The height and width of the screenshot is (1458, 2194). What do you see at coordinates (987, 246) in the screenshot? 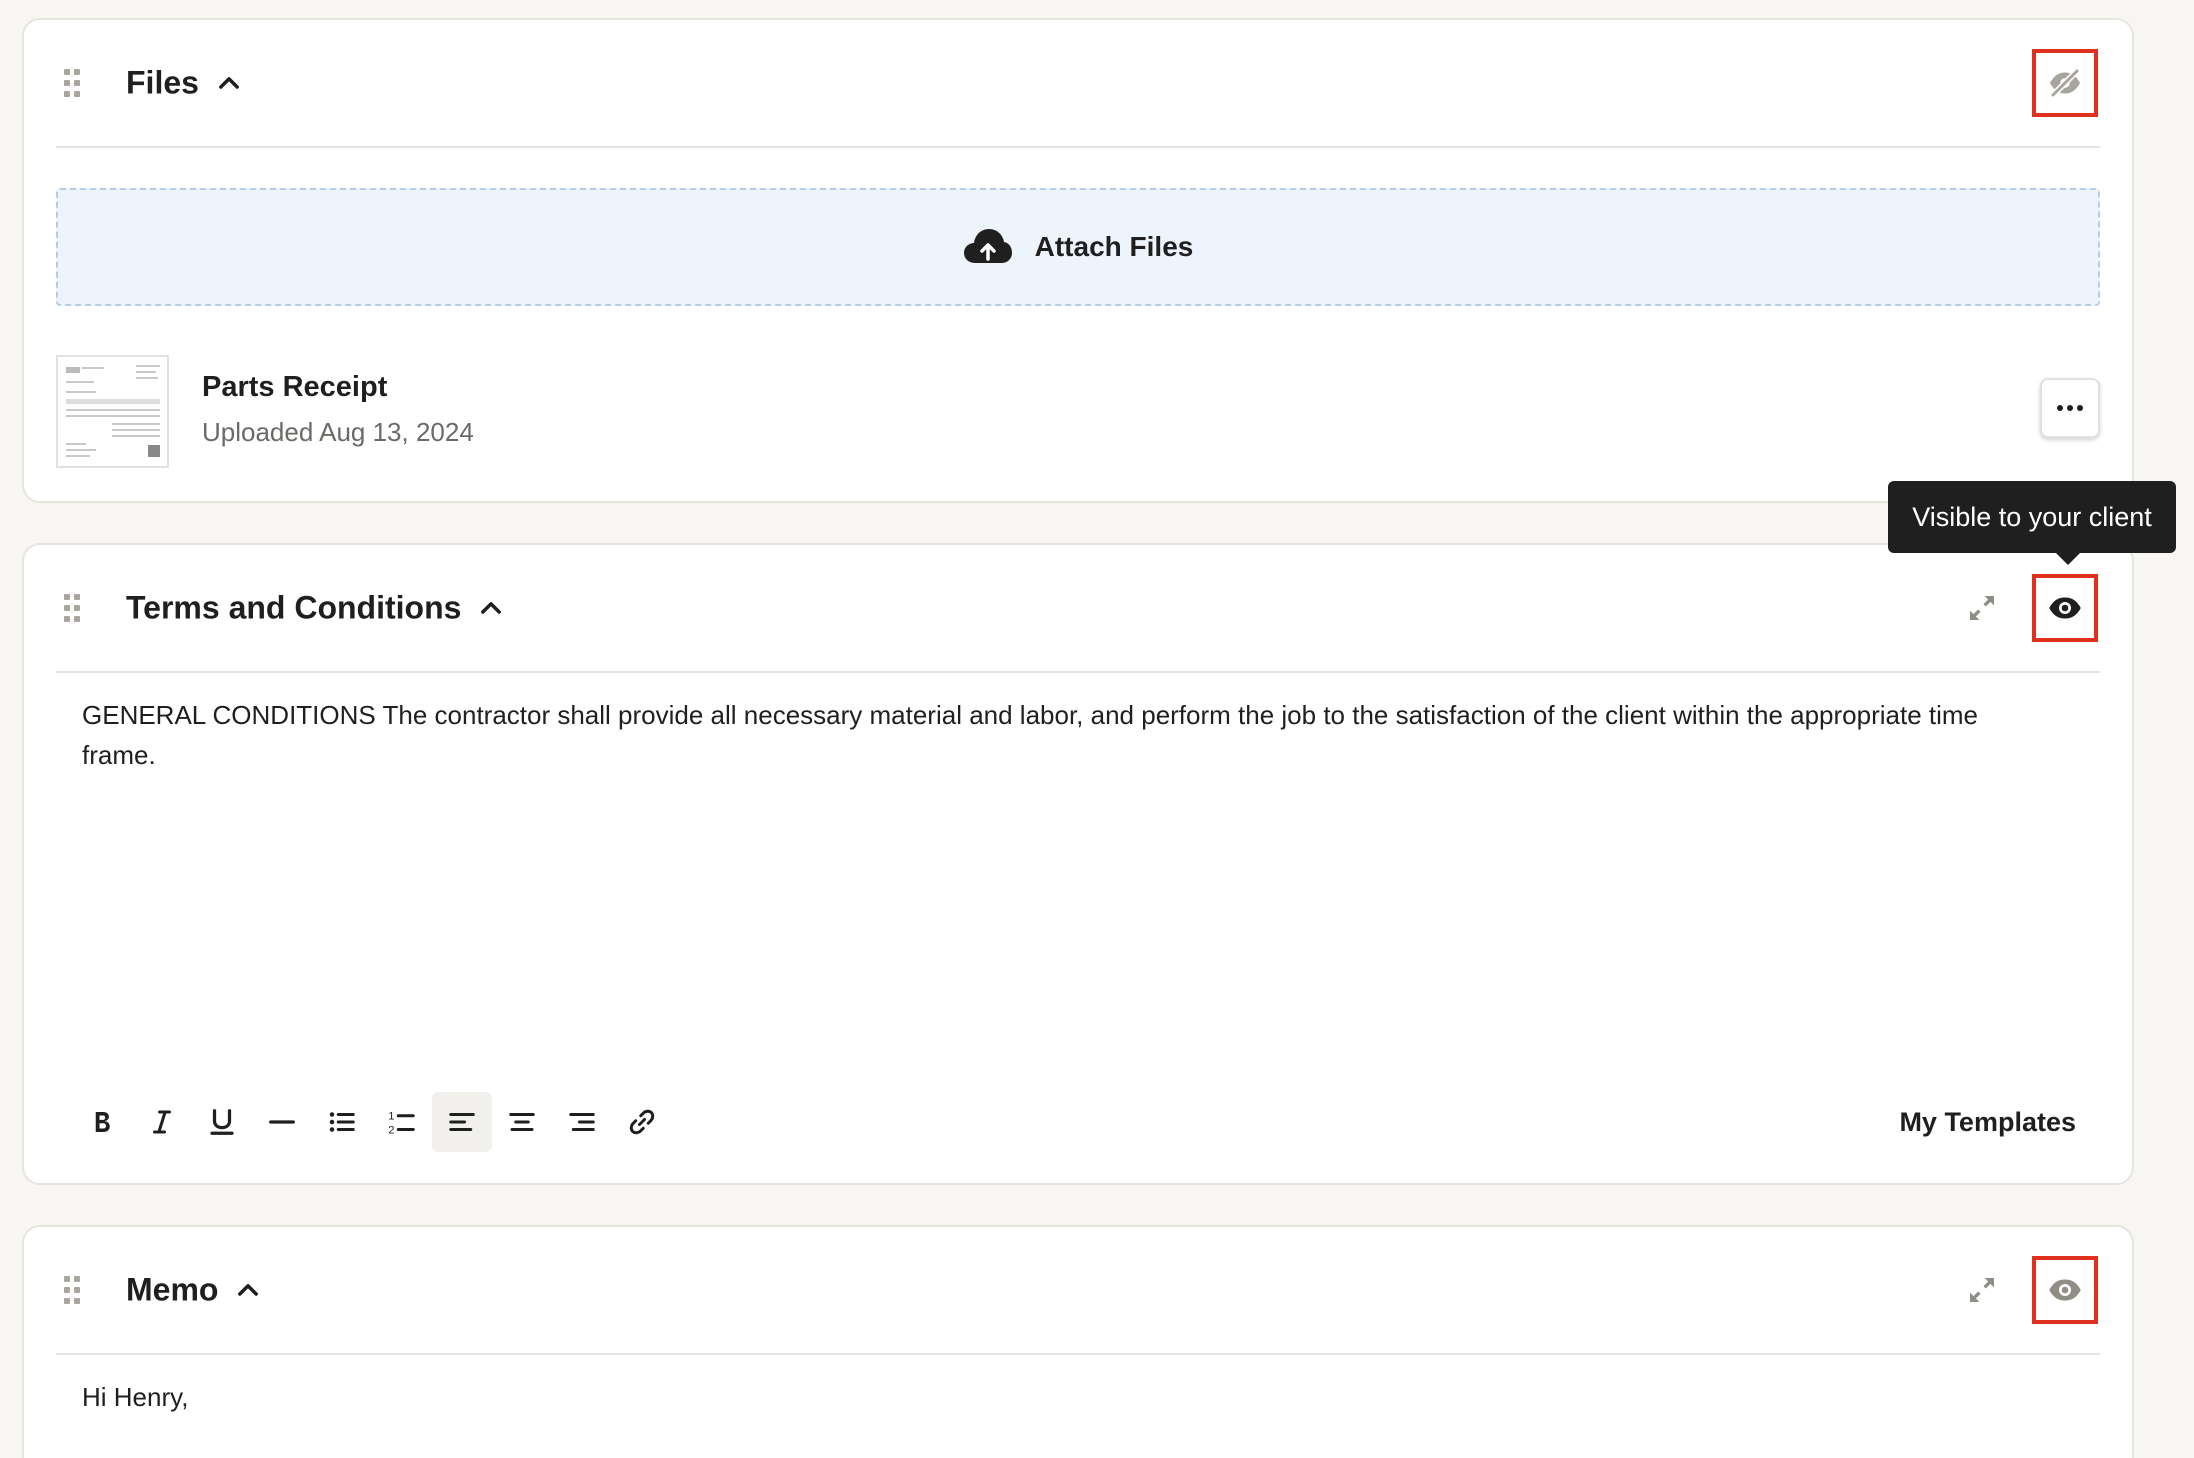
I see `cloud-upload-icon` at bounding box center [987, 246].